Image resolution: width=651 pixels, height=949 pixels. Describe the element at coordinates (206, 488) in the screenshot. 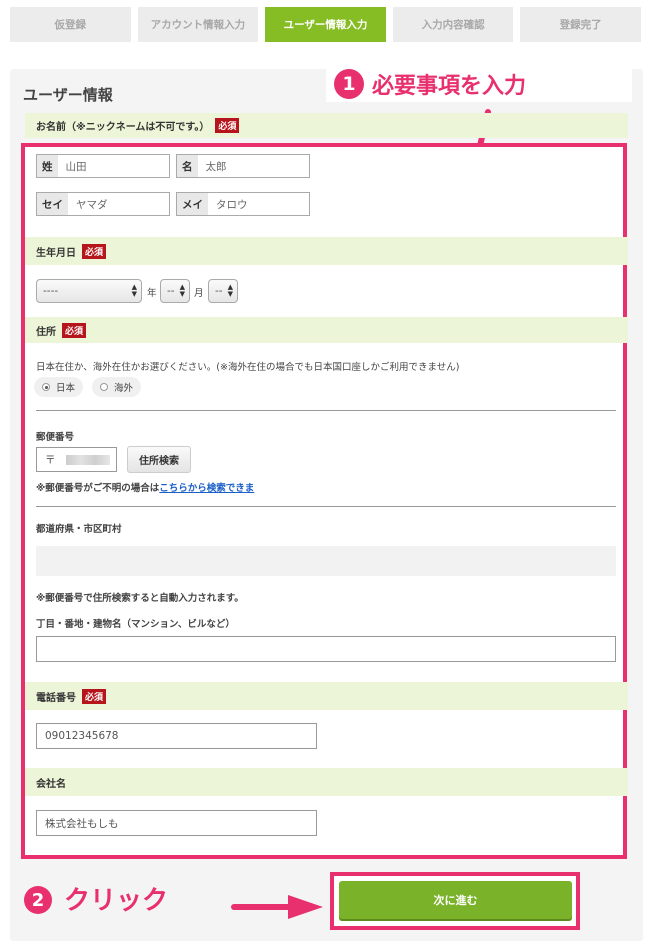

I see `postal-search-link: こちらから検索できま` at that location.